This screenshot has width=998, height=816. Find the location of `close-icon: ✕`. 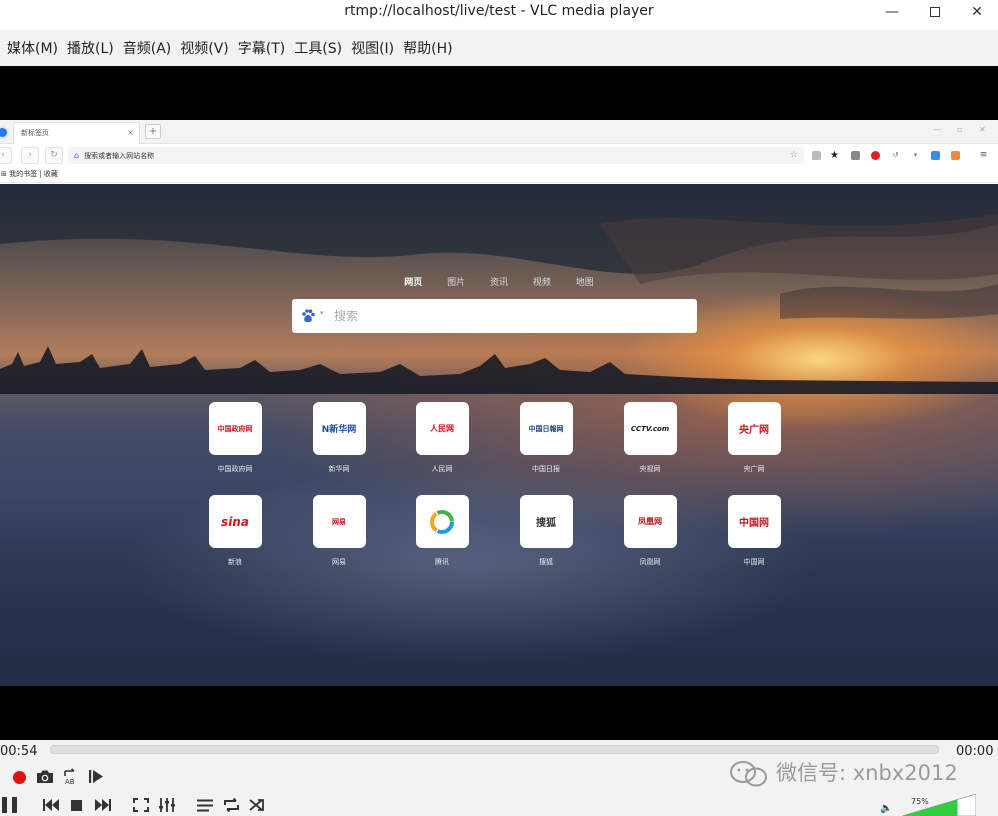

close-icon: ✕ is located at coordinates (977, 12).